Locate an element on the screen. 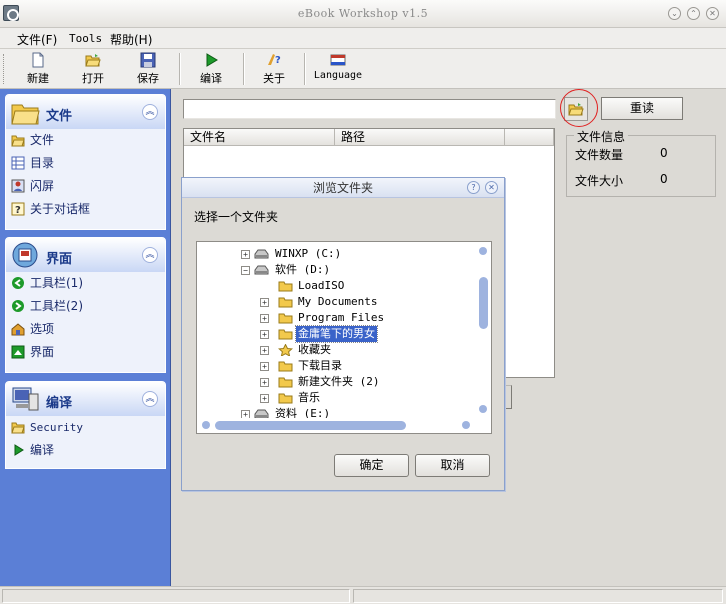 Image resolution: width=726 pixels, height=604 pixels. sidebar-panel-compile: 编译 ︽ Security 编译 is located at coordinates (85, 425).